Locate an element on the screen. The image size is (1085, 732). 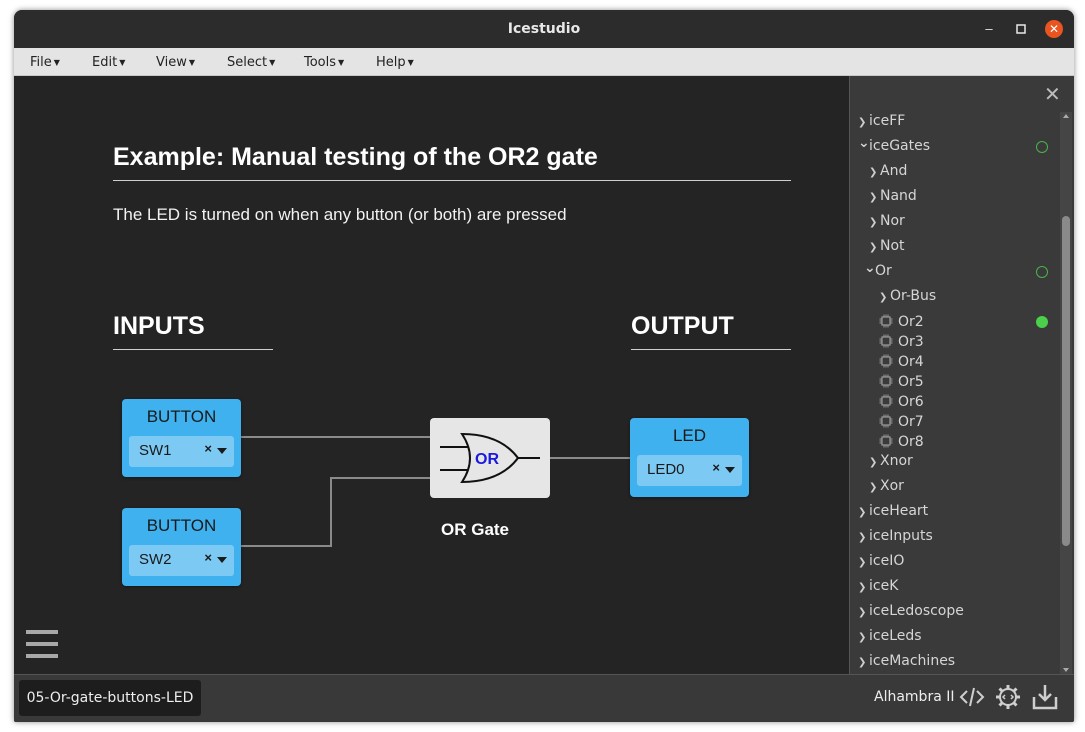
tree-folder-item: ❯ Xor is located at coordinates (886, 486).